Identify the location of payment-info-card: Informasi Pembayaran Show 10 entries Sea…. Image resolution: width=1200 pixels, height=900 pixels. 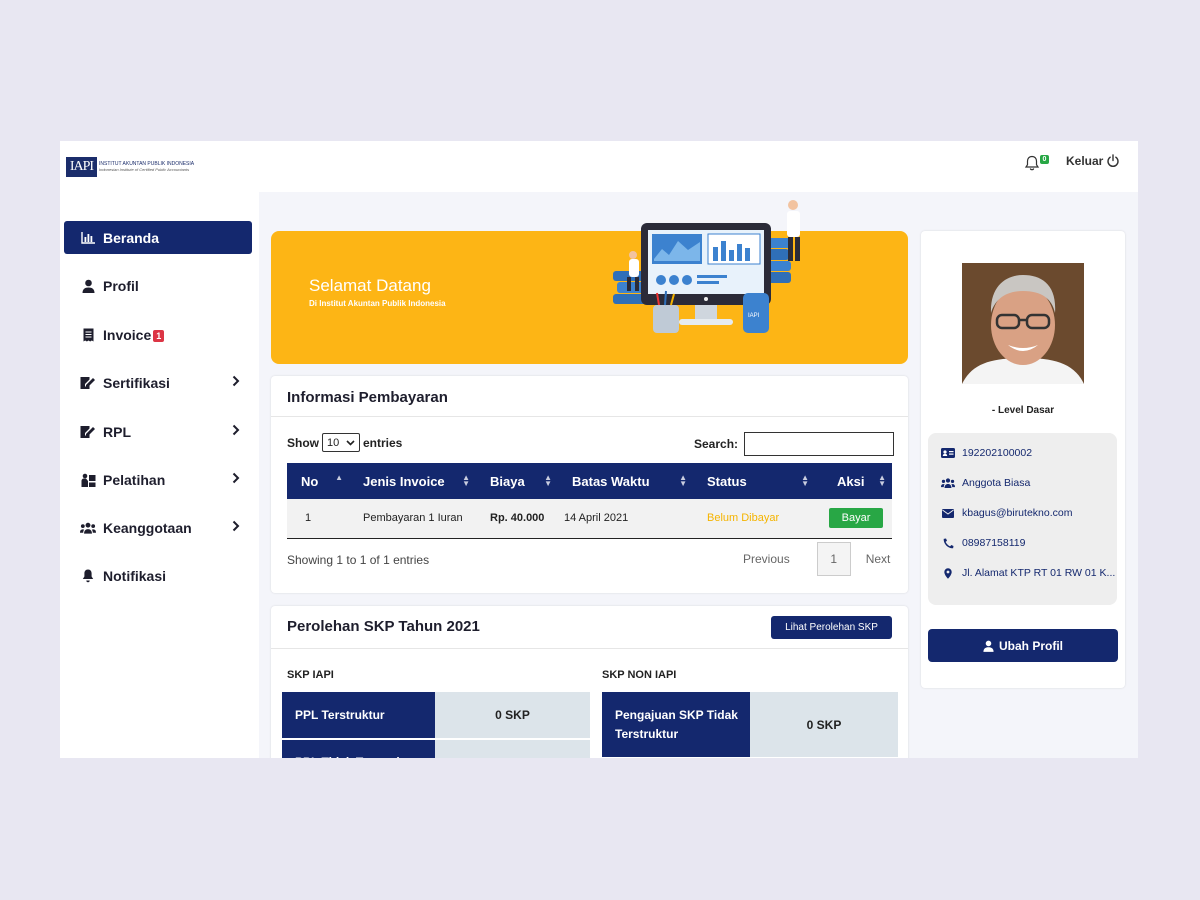
(589, 484).